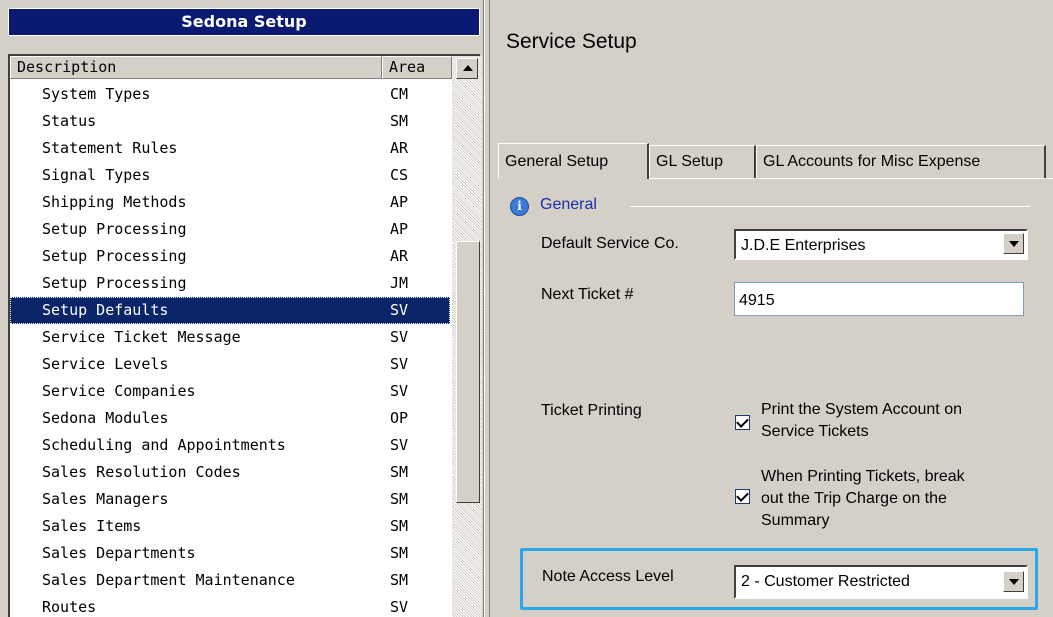 Image resolution: width=1053 pixels, height=617 pixels. Describe the element at coordinates (399, 418) in the screenshot. I see `list-item-area: OP` at that location.